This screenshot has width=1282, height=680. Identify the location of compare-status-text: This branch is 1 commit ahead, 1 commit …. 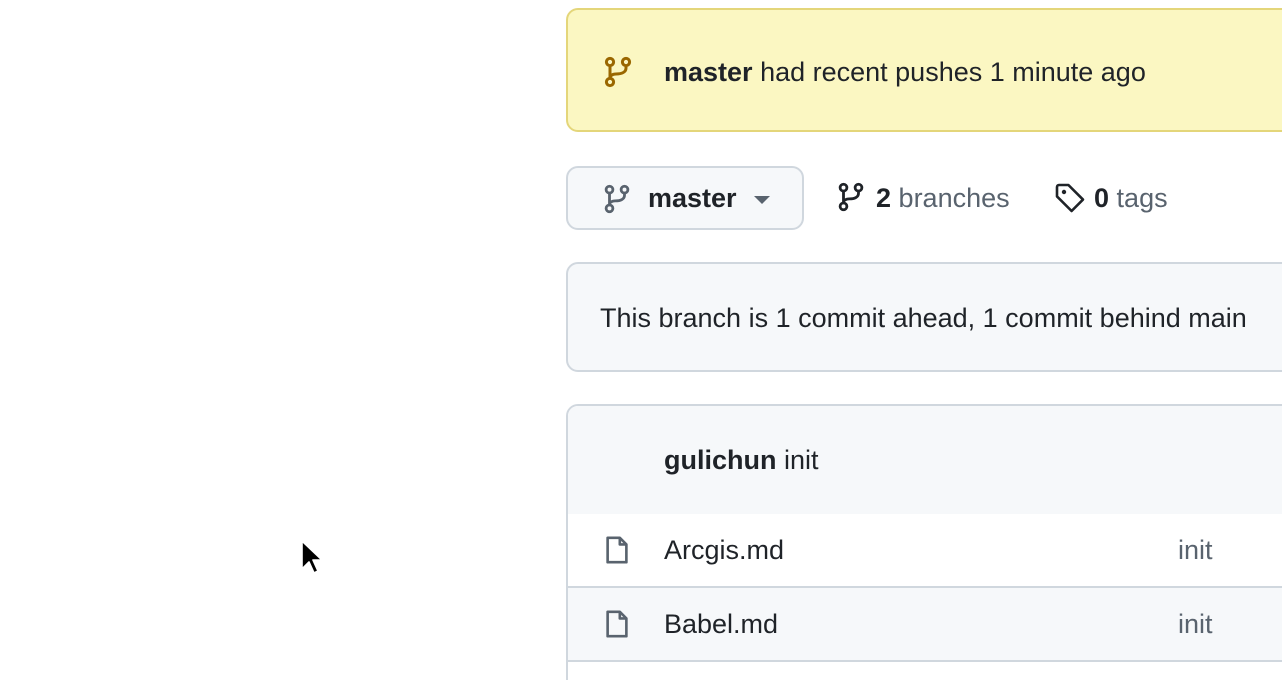
(923, 318).